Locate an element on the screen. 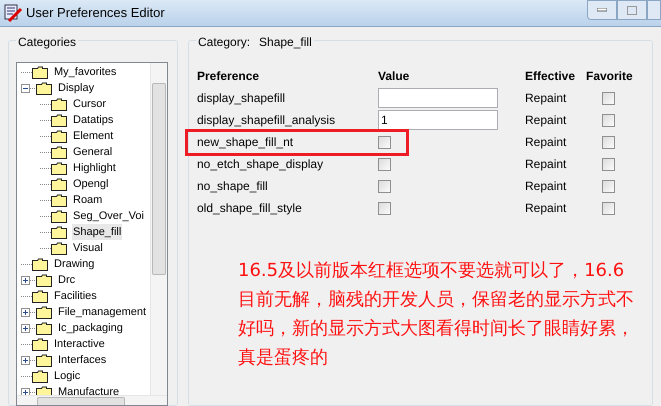 This screenshot has width=661, height=406. tree-item: Highlight is located at coordinates (94, 168).